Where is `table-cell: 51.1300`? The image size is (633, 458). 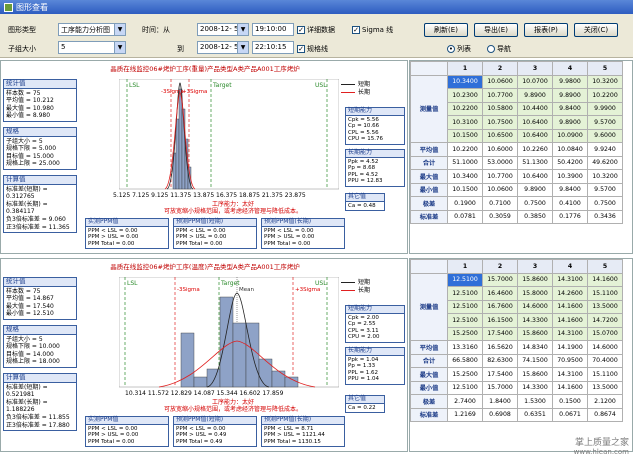 table-cell: 51.1300 is located at coordinates (535, 162).